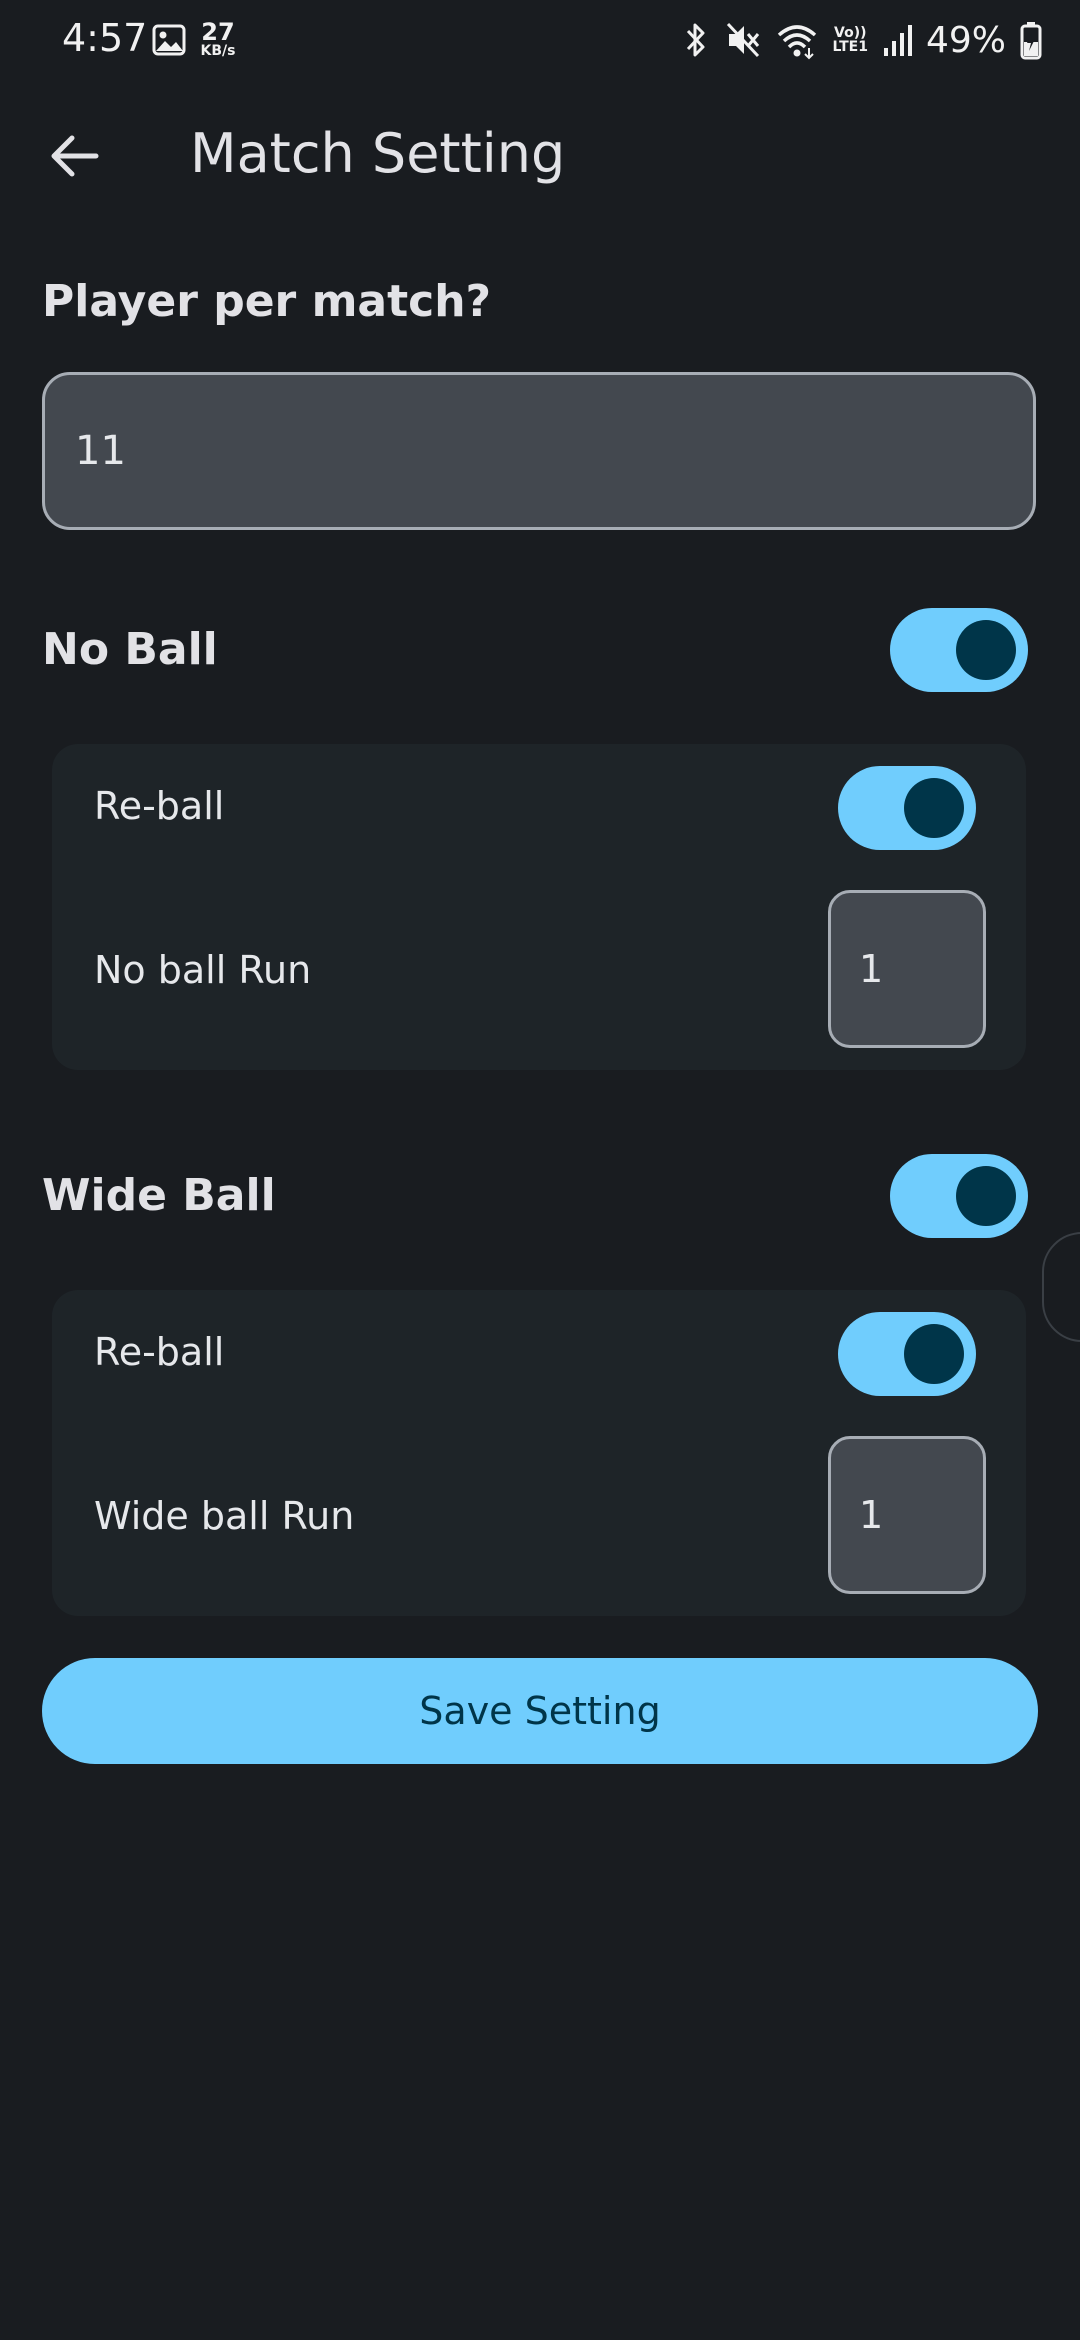  What do you see at coordinates (965, 40) in the screenshot?
I see `battery-percent: 49%` at bounding box center [965, 40].